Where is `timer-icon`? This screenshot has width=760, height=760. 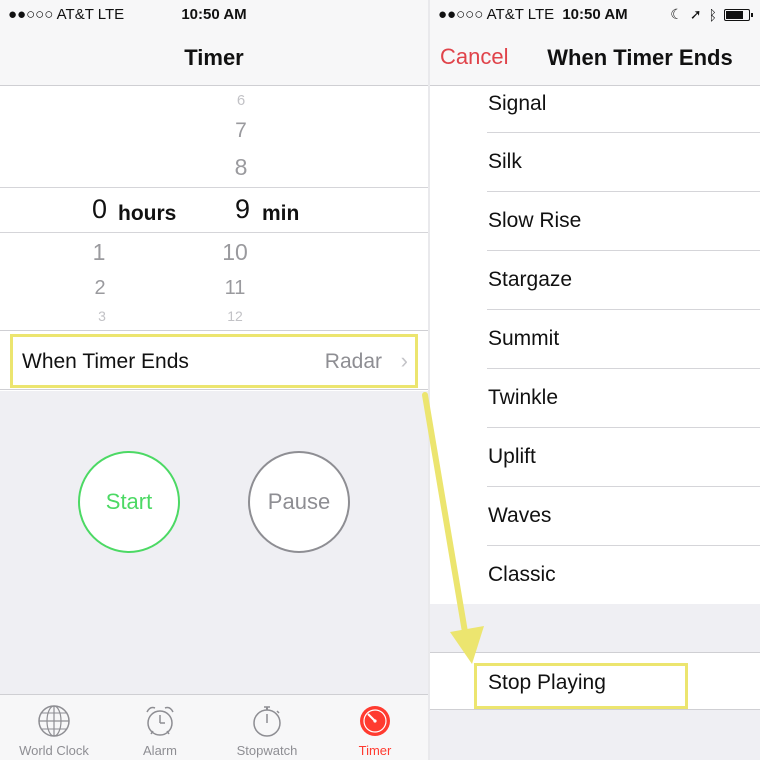
timer-icon is located at coordinates (375, 721).